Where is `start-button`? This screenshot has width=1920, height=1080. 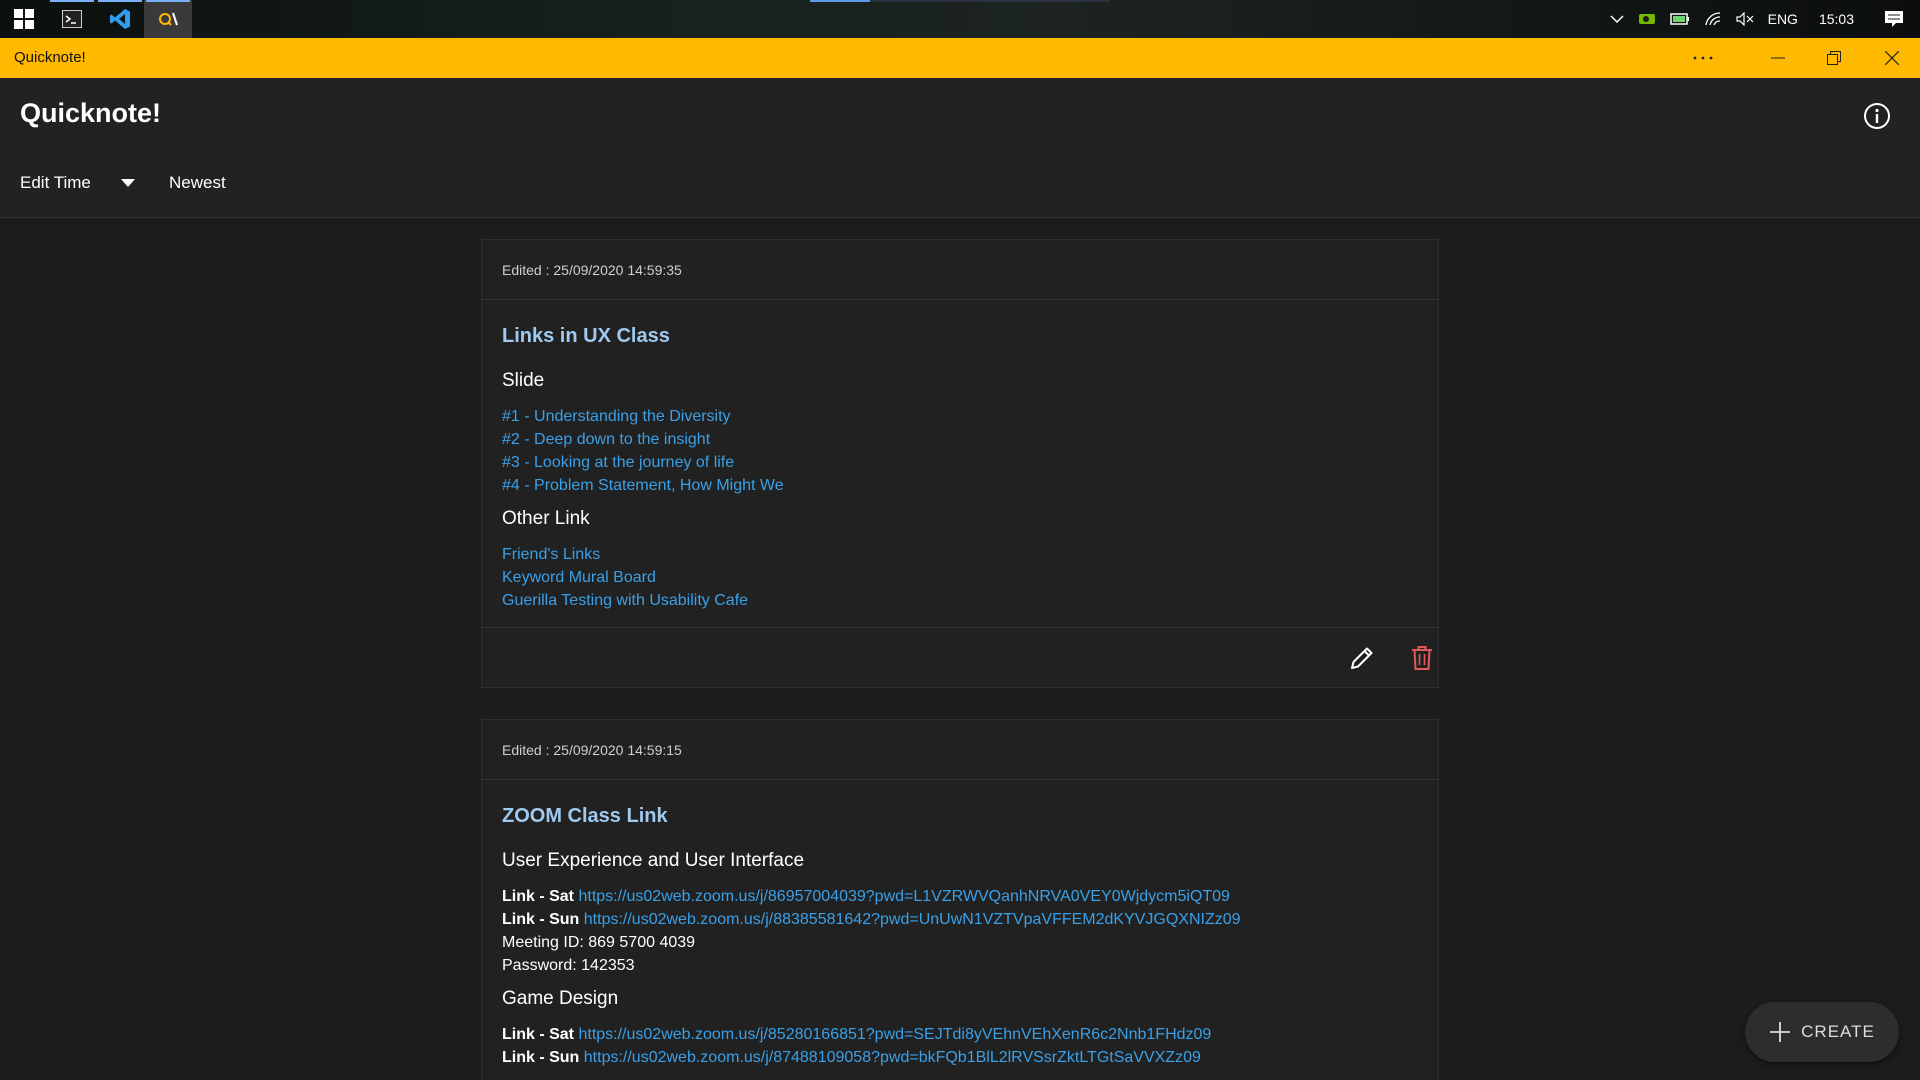 start-button is located at coordinates (24, 19).